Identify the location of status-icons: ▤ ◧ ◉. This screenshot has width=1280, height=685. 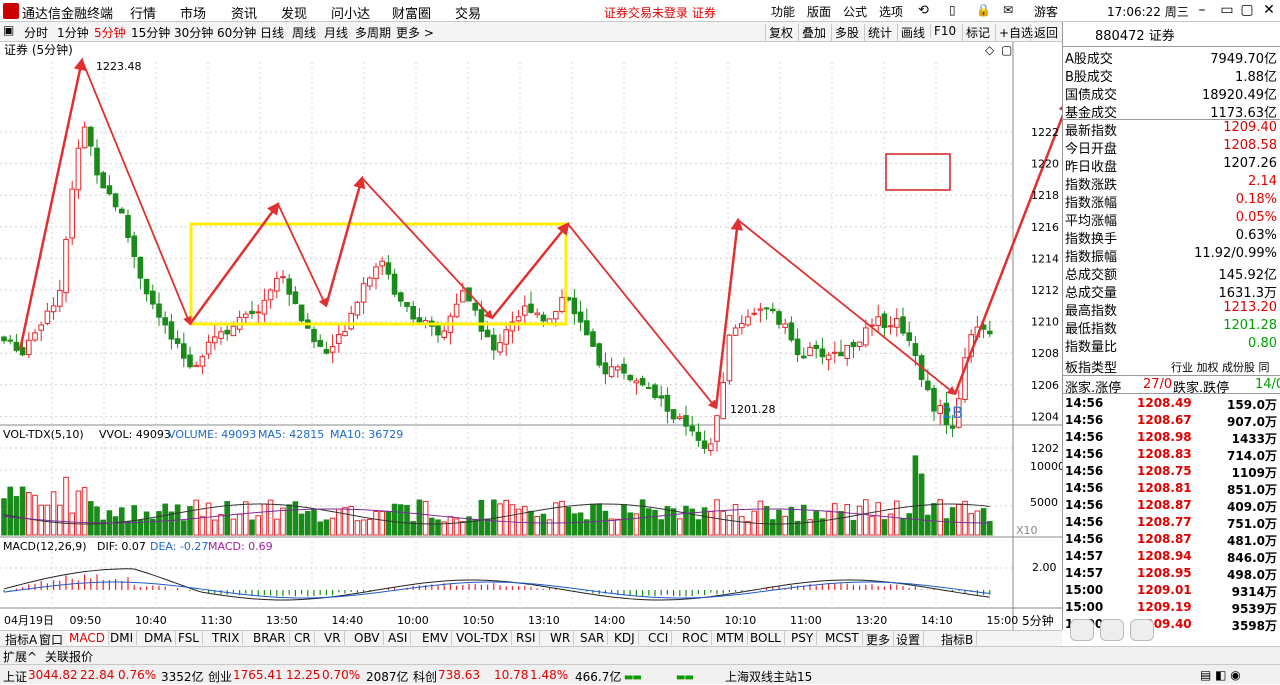
(1220, 675).